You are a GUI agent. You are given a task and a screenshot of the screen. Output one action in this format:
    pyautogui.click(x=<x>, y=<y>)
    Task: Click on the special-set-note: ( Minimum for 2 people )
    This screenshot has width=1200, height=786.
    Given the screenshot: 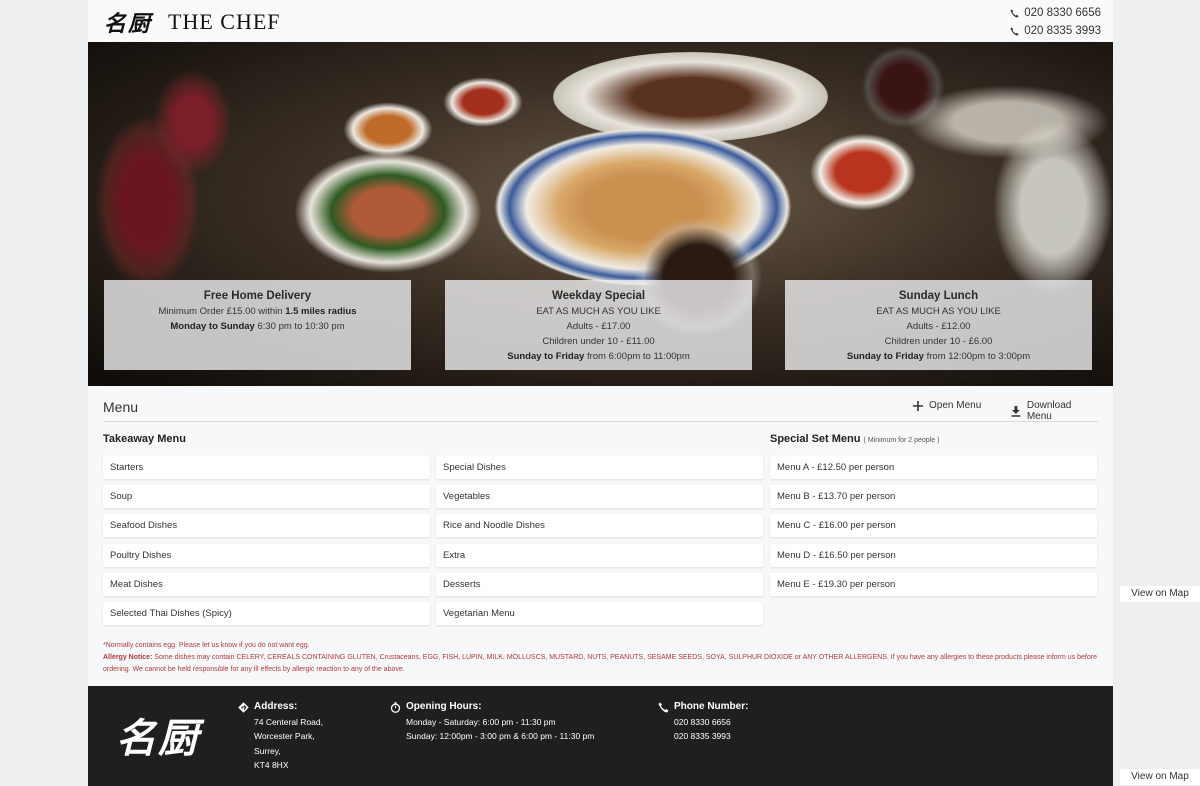 What is the action you would take?
    pyautogui.click(x=901, y=440)
    